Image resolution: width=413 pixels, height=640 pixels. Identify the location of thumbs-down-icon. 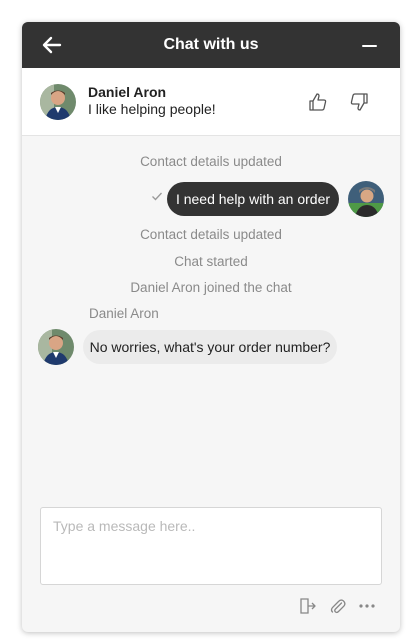
(359, 102).